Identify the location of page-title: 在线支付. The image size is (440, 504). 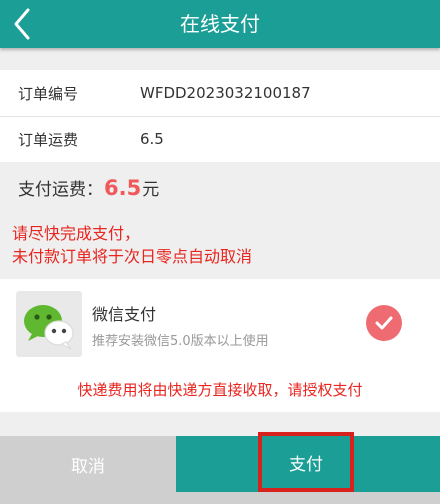
(220, 24).